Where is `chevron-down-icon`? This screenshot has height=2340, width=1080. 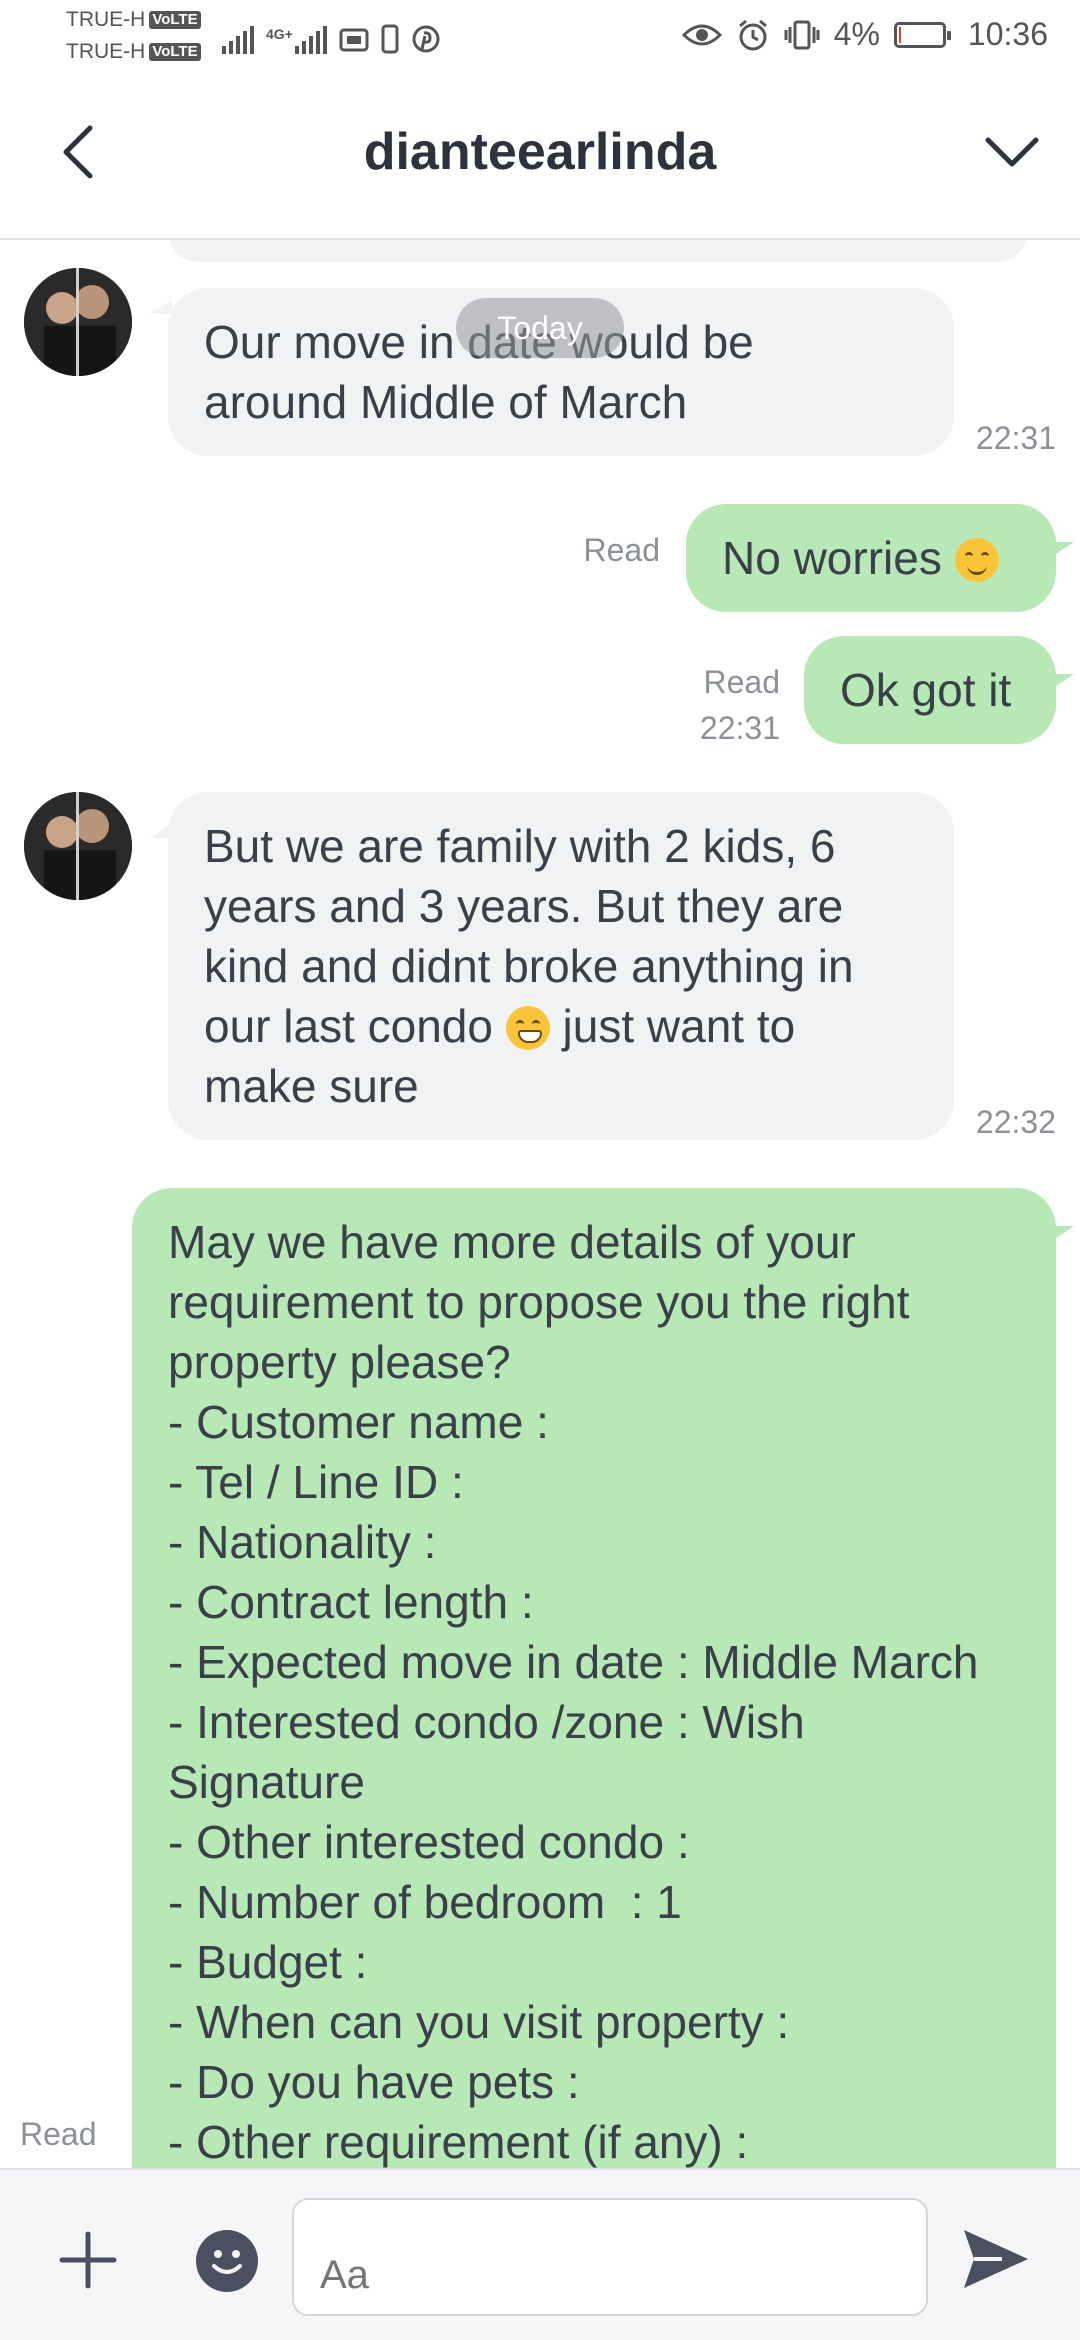 chevron-down-icon is located at coordinates (1012, 152).